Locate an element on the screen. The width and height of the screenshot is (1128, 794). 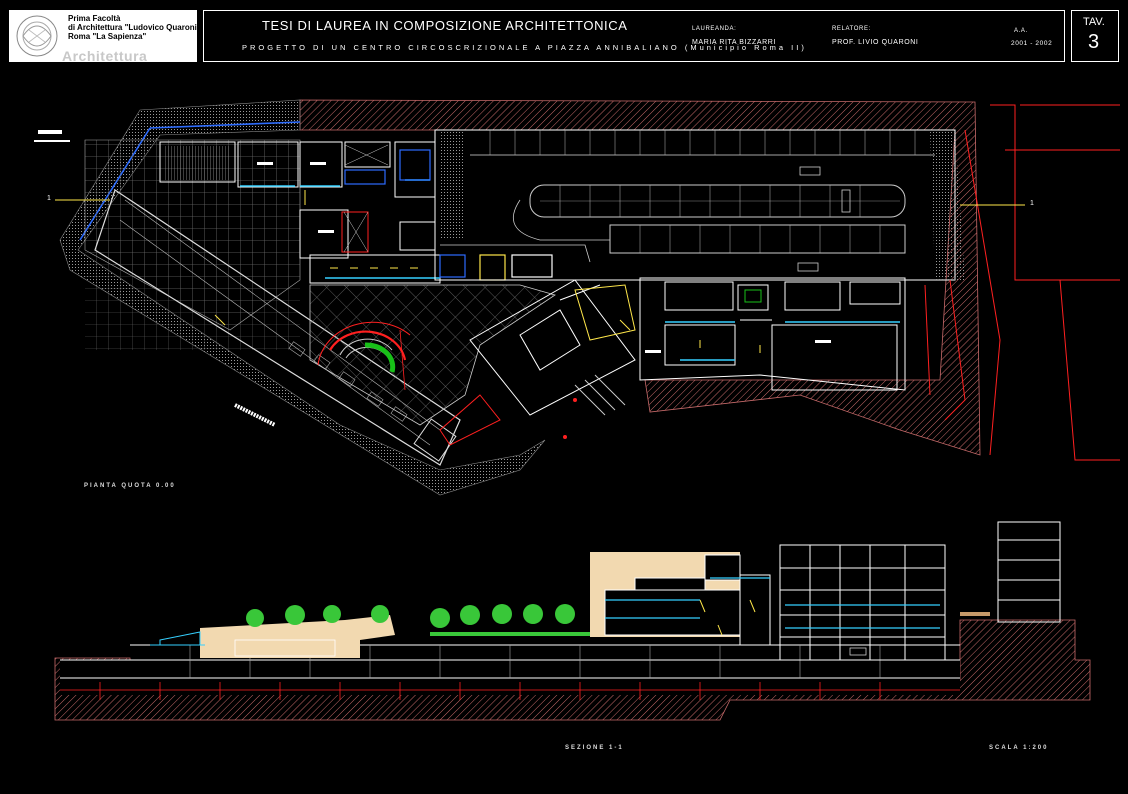
laureanda-name: MARIA RITA BIZZARRI is located at coordinates (734, 42).